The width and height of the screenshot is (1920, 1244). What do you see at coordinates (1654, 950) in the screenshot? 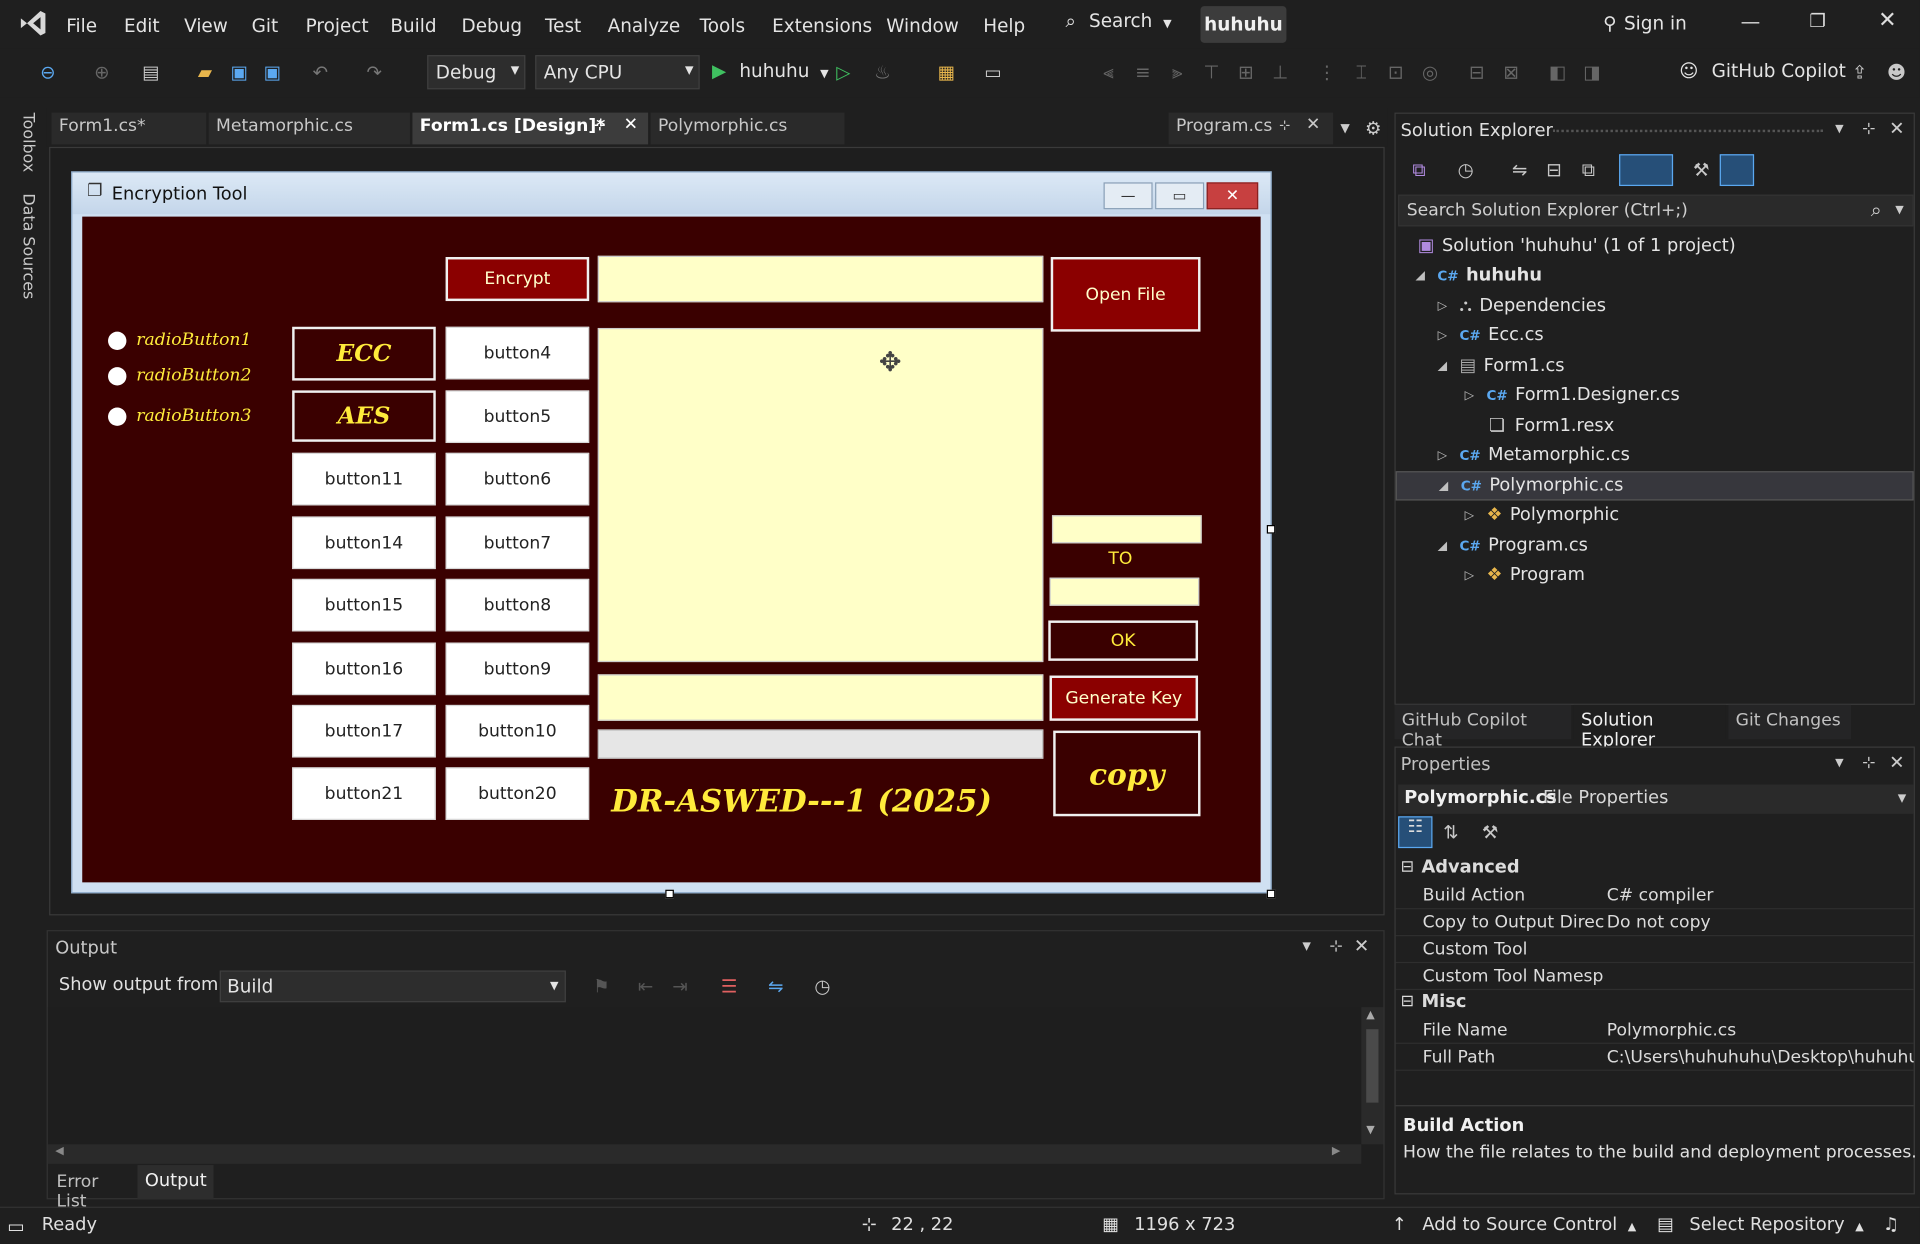
I see `property-custom-tool: Custom Tool` at bounding box center [1654, 950].